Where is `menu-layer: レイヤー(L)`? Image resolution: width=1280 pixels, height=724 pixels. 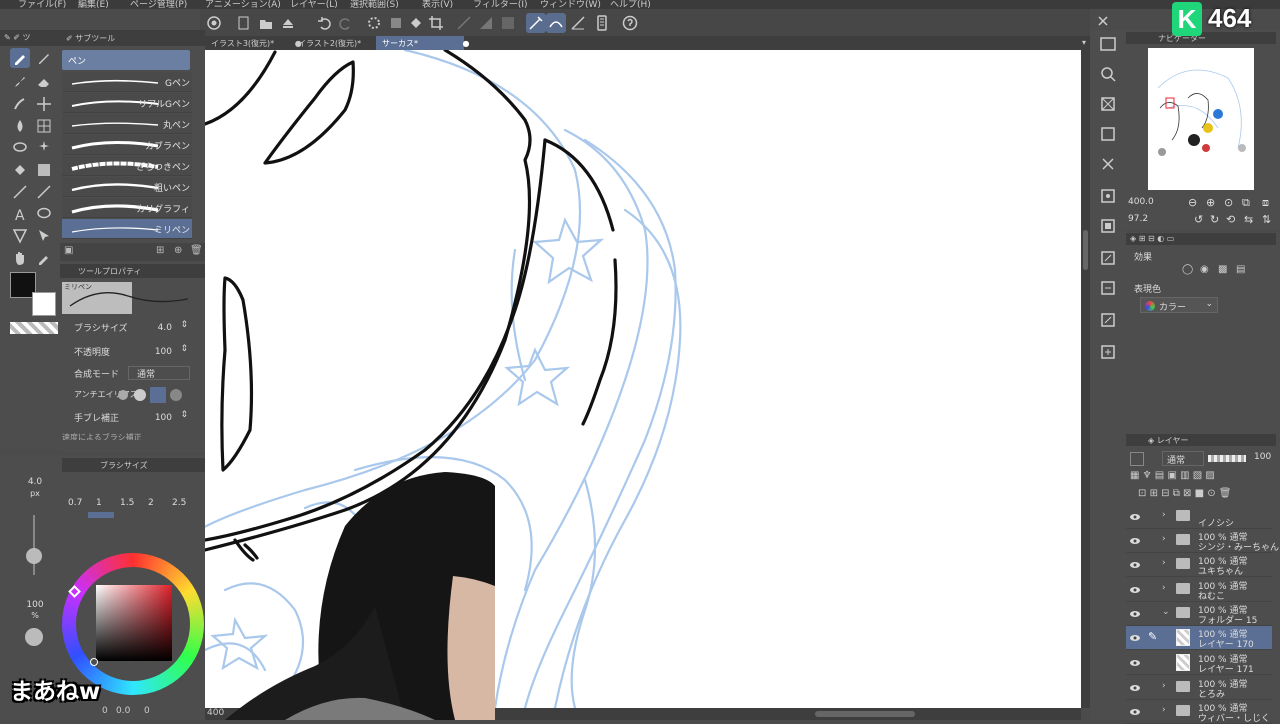 menu-layer: レイヤー(L) is located at coordinates (314, 4).